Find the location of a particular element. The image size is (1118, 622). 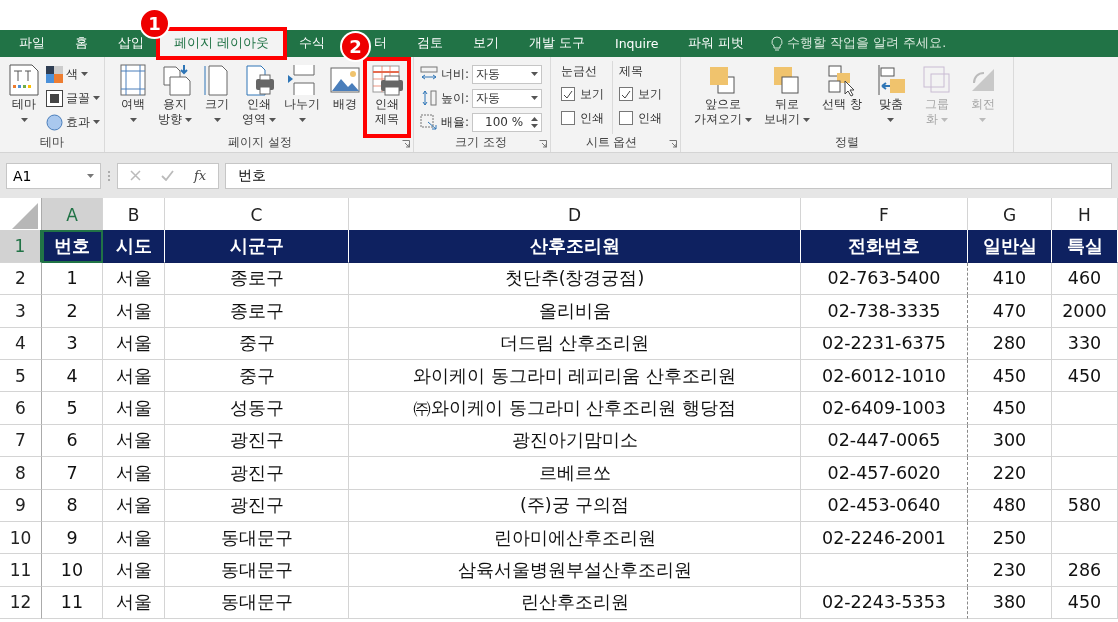

font-box-icon is located at coordinates (54, 98).